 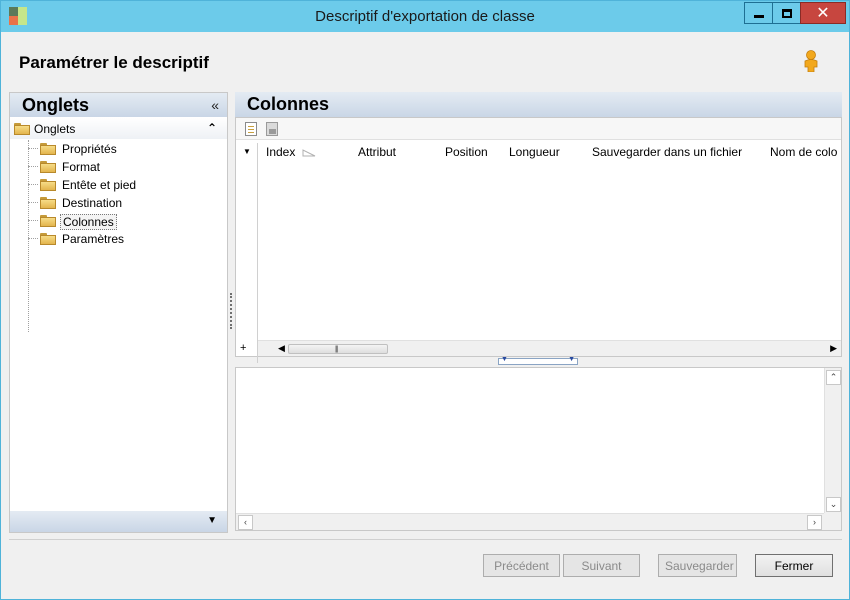 What do you see at coordinates (281, 348) in the screenshot?
I see `scroll-left-icon: ◀` at bounding box center [281, 348].